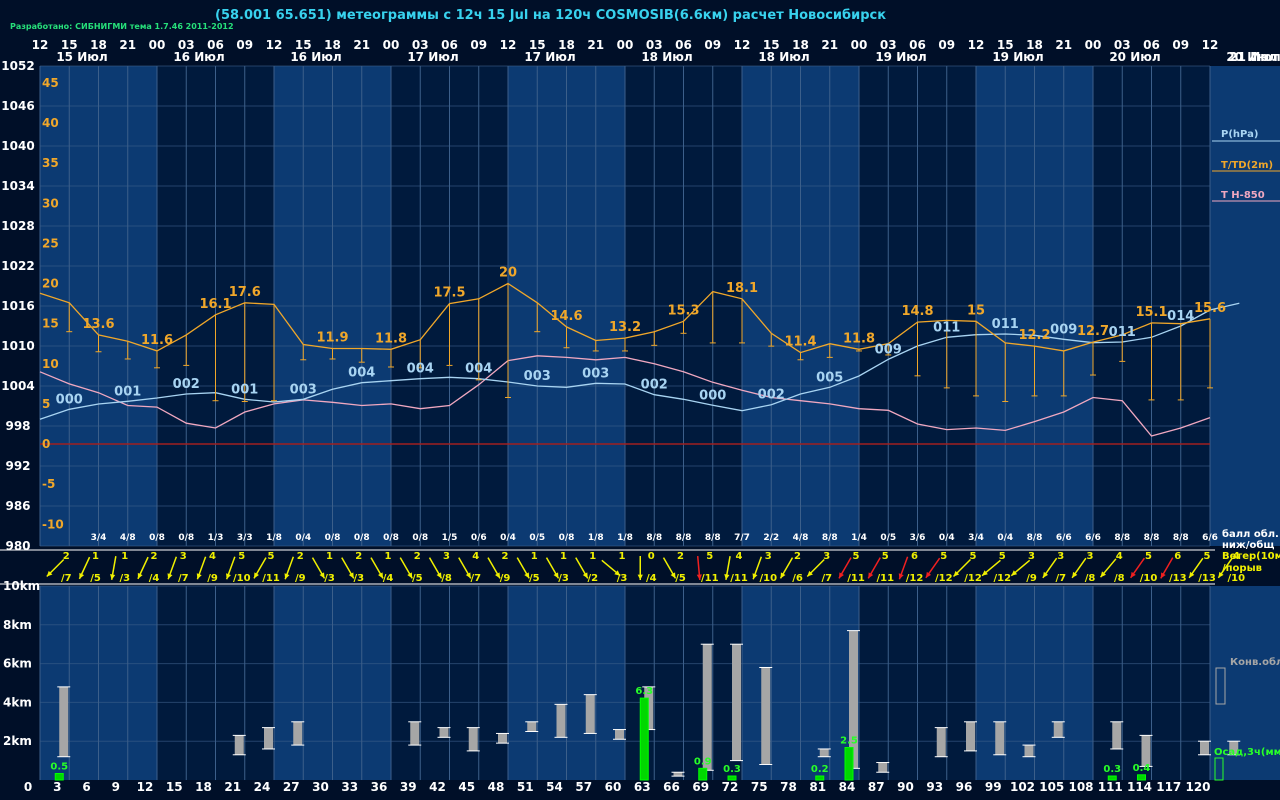  Describe the element at coordinates (17, 306) in the screenshot. I see `pressure-tick: 1016` at that location.